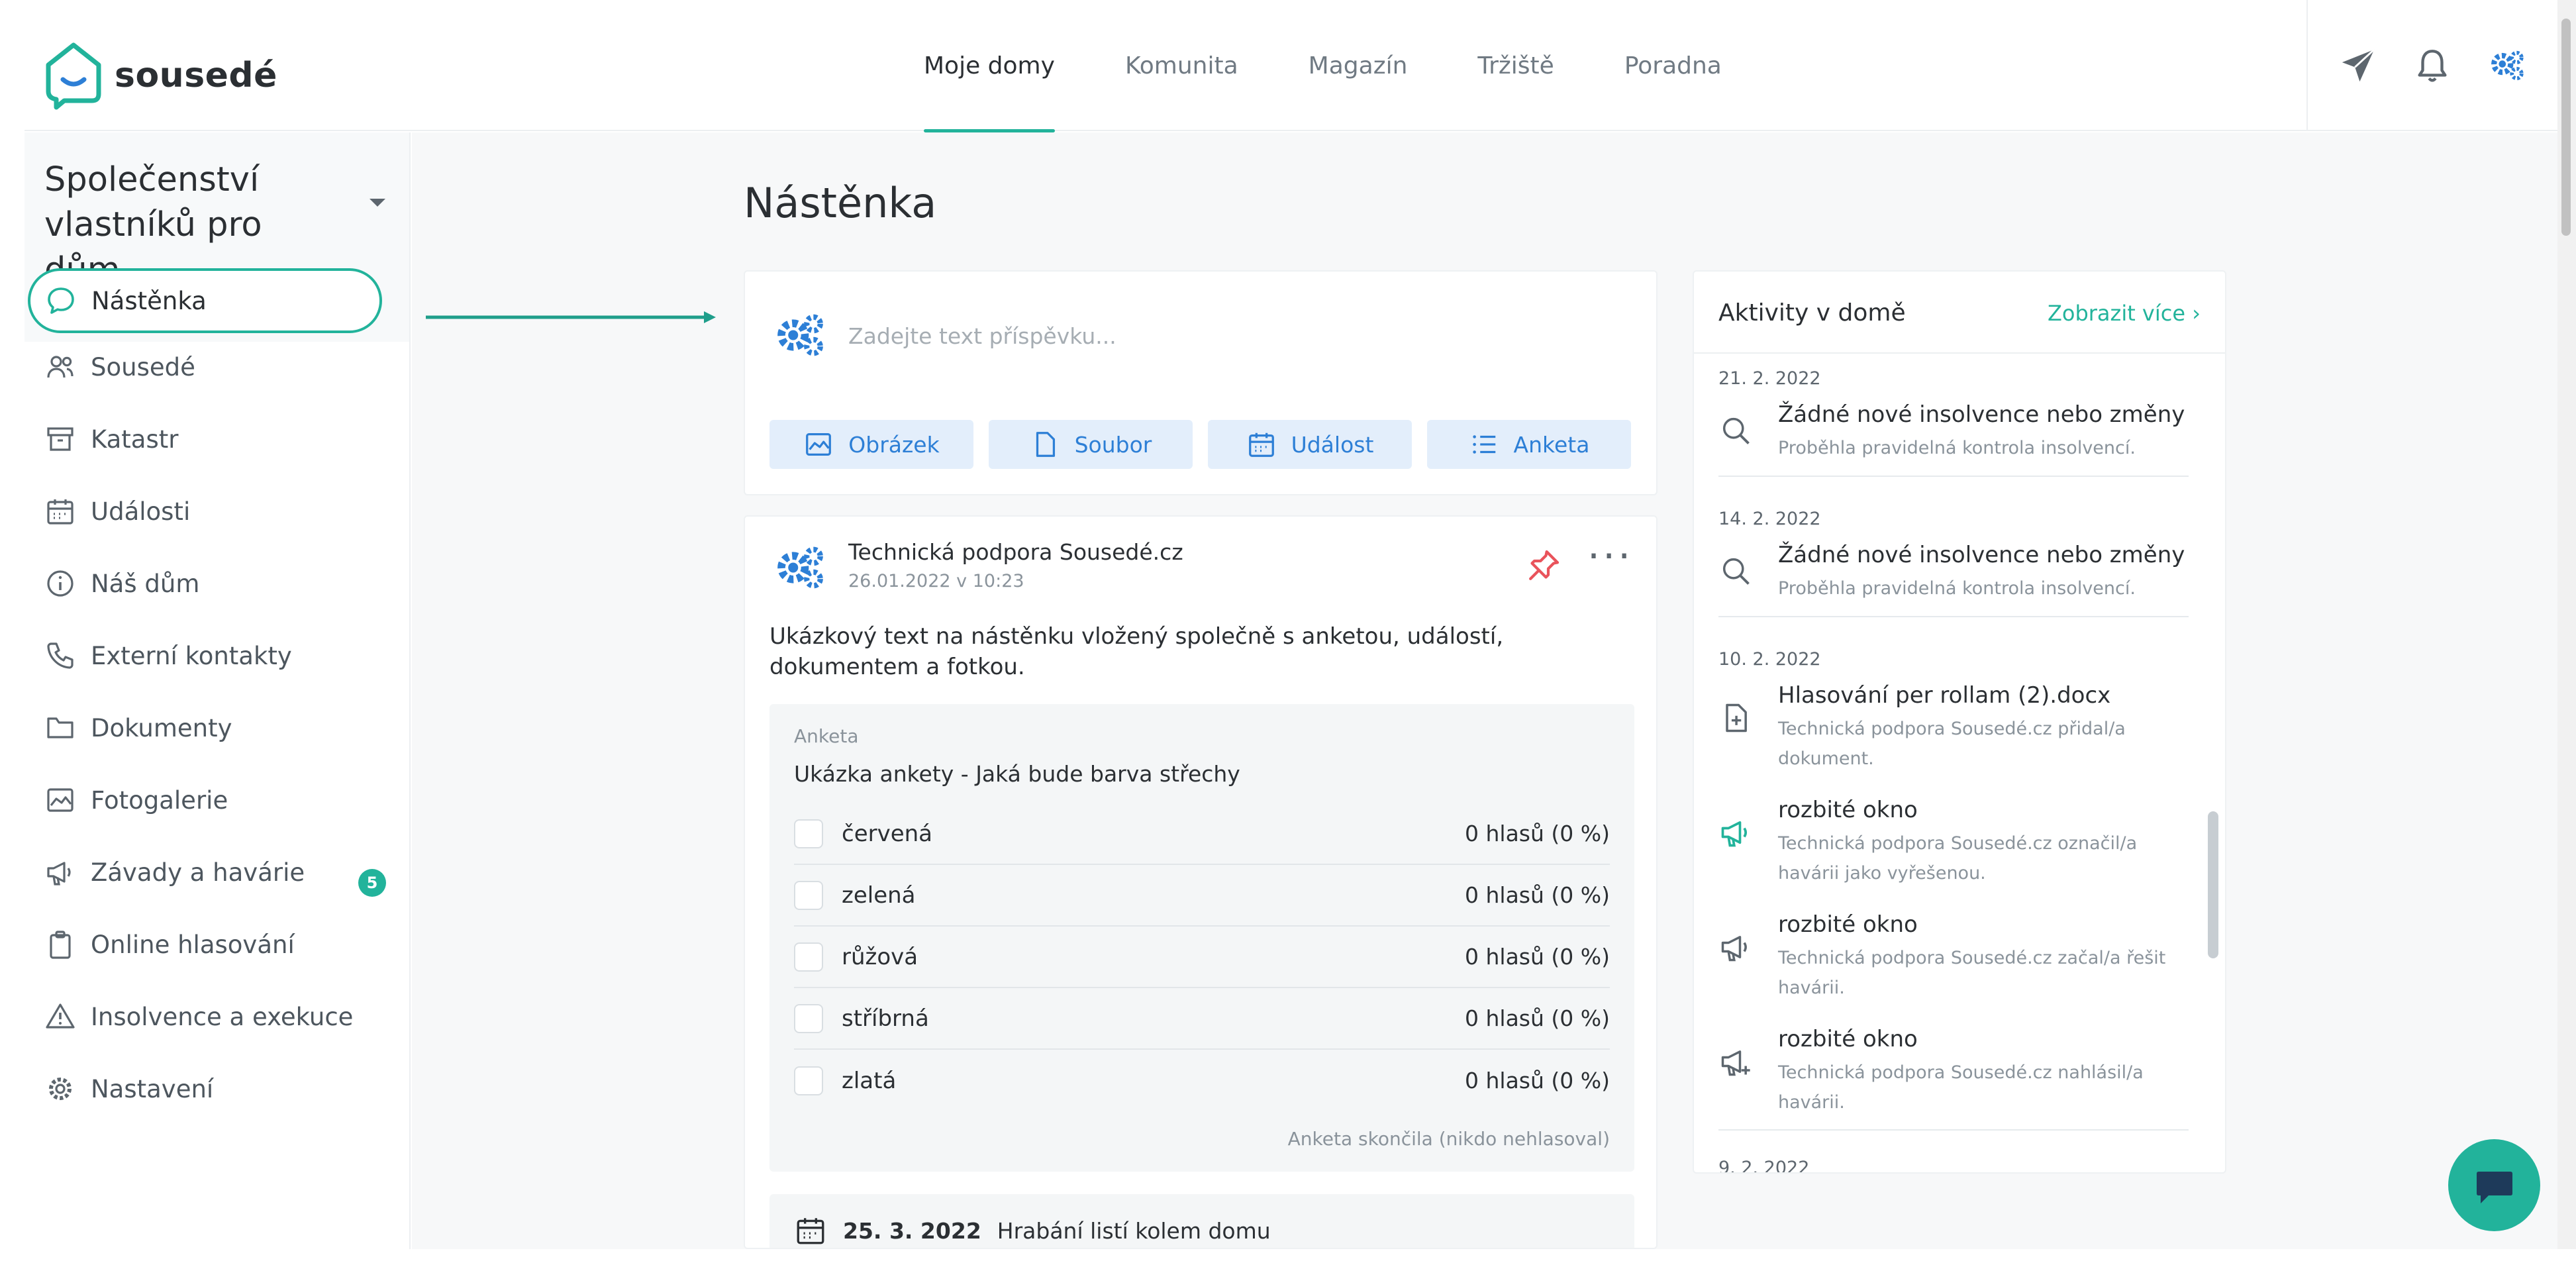 Image resolution: width=2576 pixels, height=1265 pixels. What do you see at coordinates (169, 944) in the screenshot?
I see `sidebar-item-online-hlasovani: Online hlasování` at bounding box center [169, 944].